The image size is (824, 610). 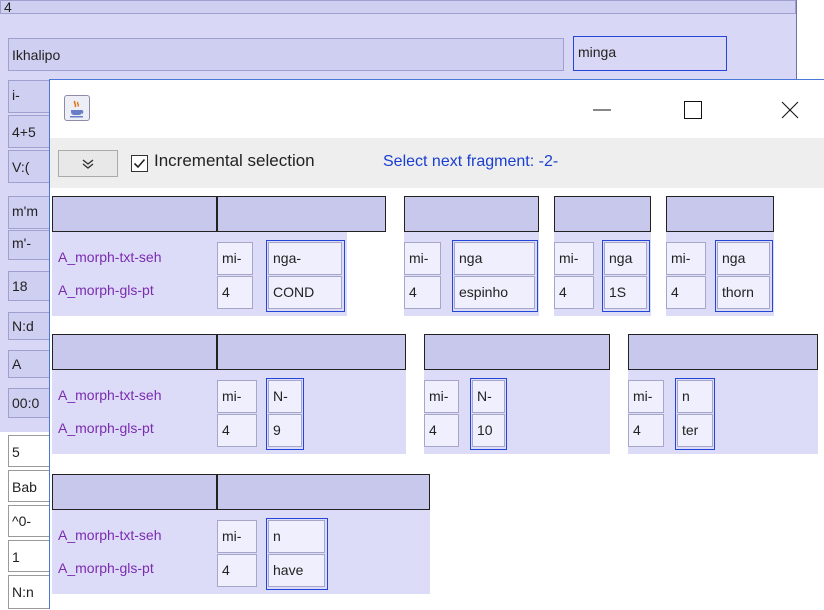 What do you see at coordinates (517, 394) in the screenshot?
I see `fragment-group: mi- 4 N- 10` at bounding box center [517, 394].